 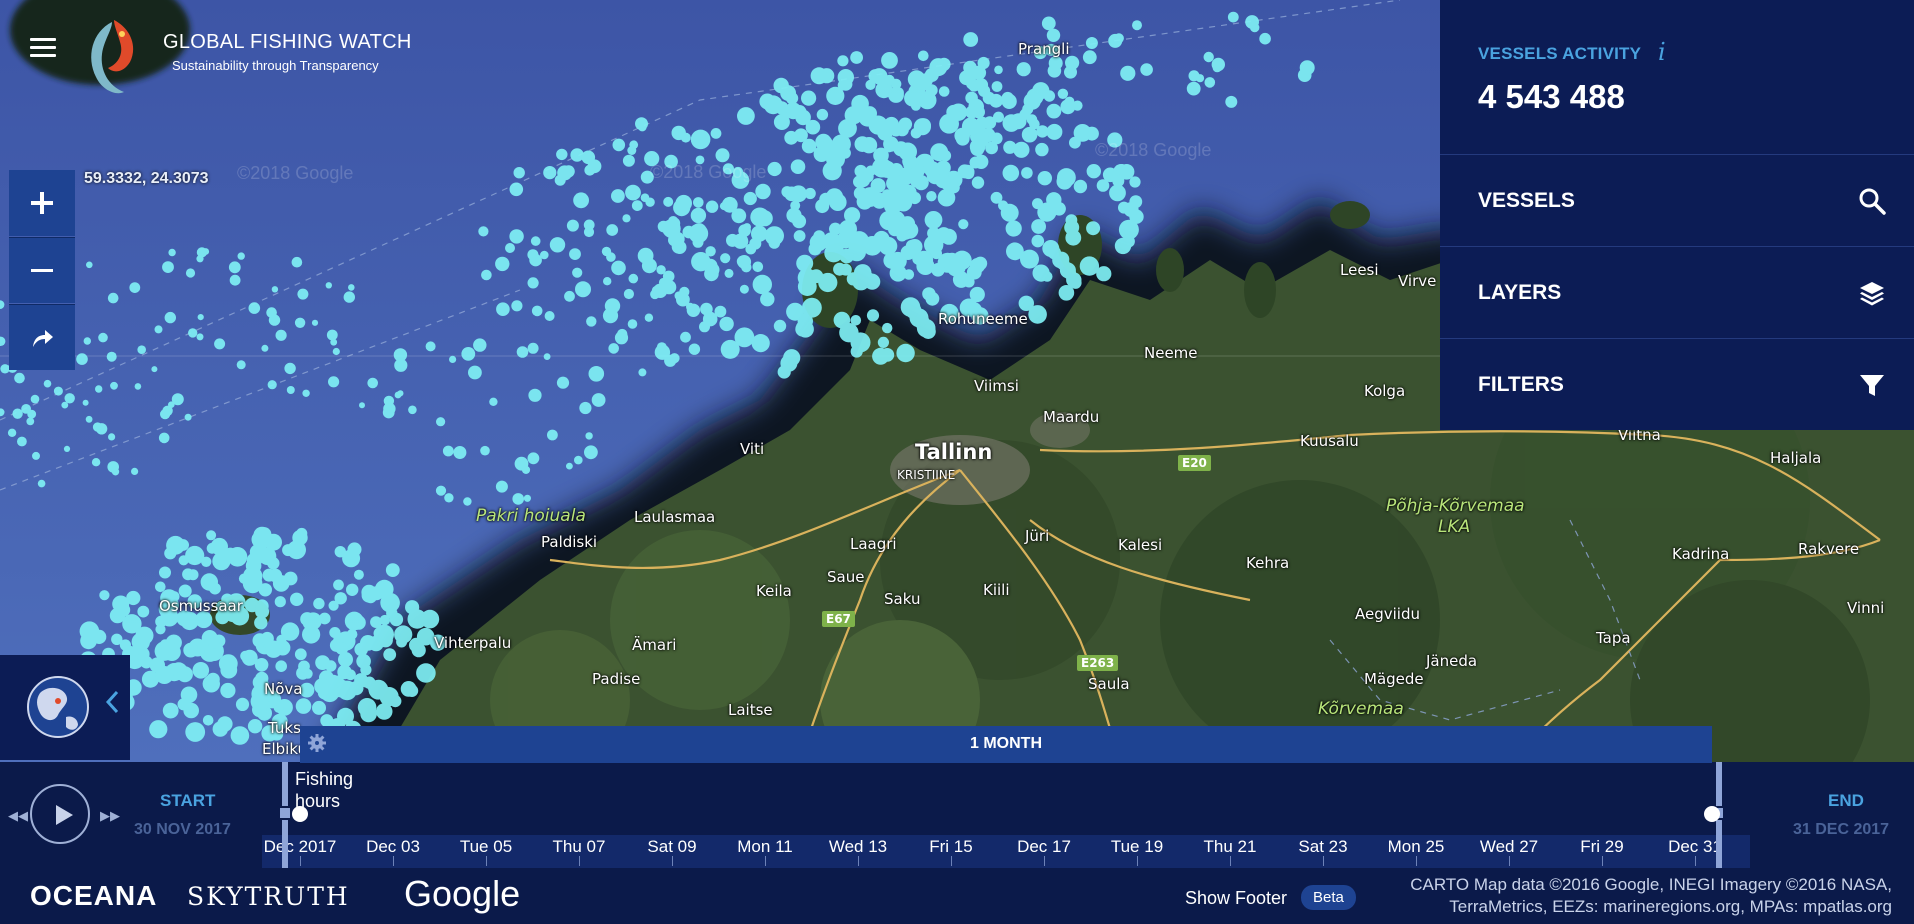 I want to click on brand-title: GLOBAL FISHING WATCH, so click(x=287, y=42).